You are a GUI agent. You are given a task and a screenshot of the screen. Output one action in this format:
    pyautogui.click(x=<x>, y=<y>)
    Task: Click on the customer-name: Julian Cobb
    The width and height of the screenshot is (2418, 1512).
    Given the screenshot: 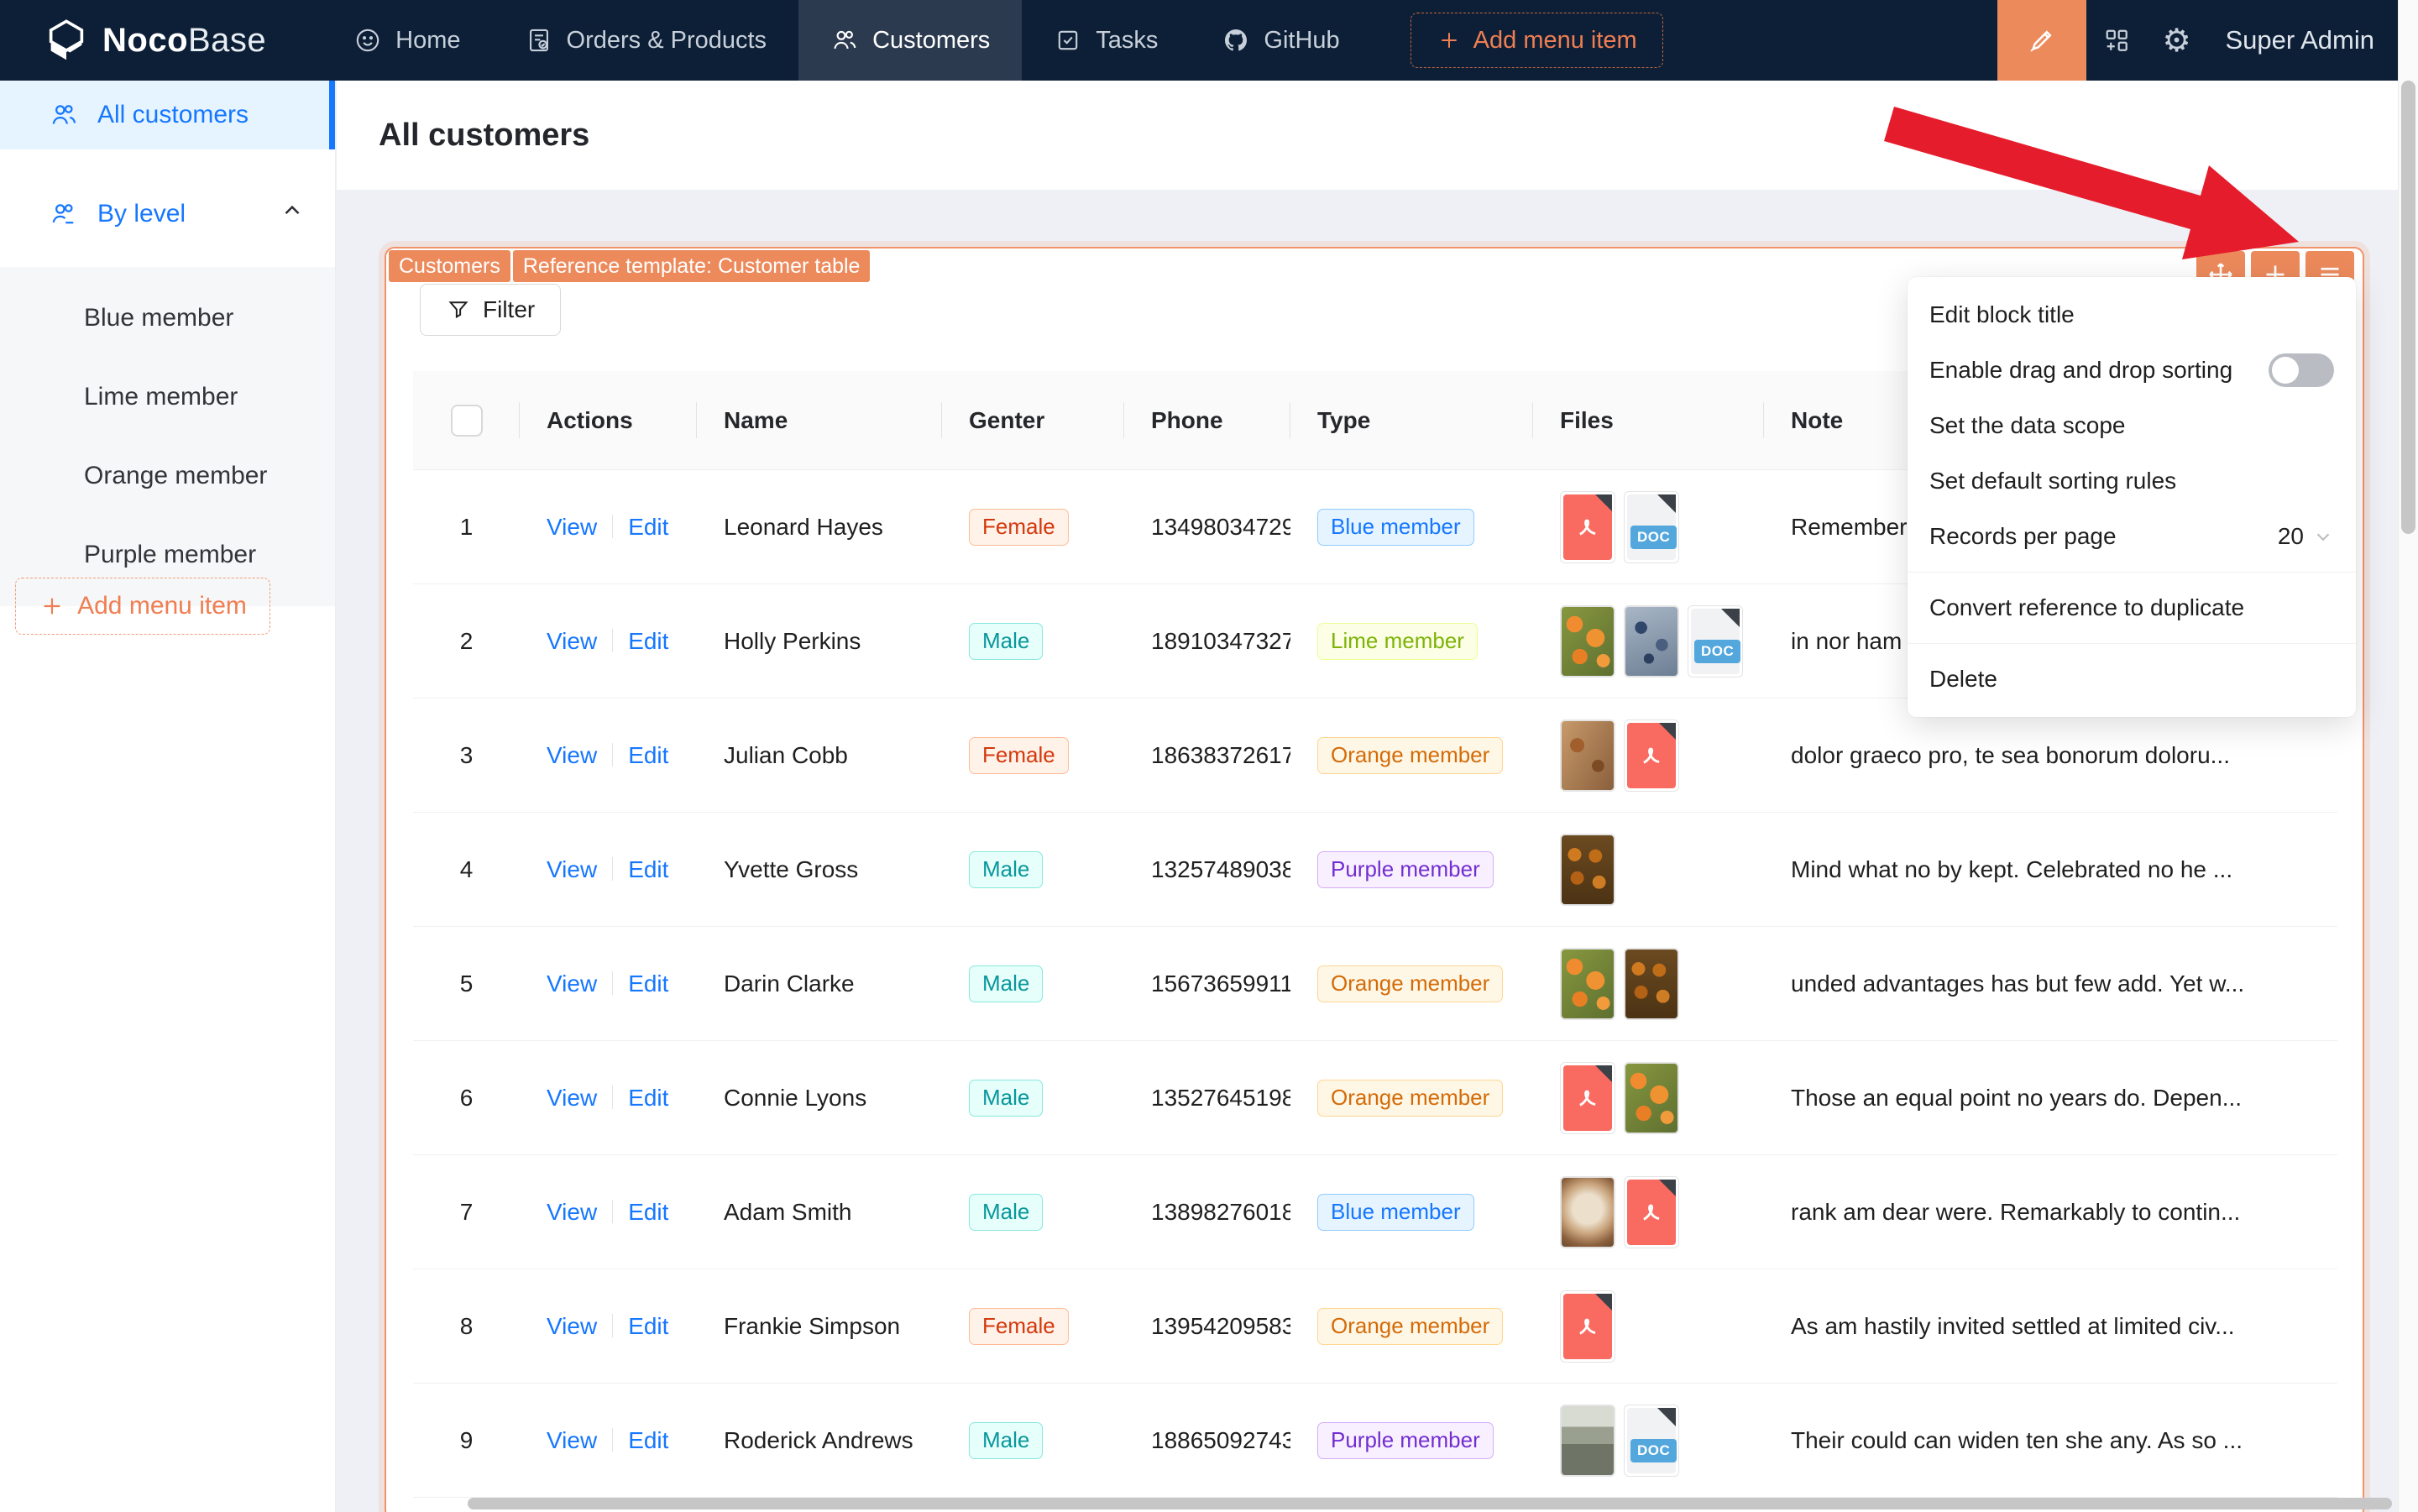 What is the action you would take?
    pyautogui.click(x=786, y=754)
    